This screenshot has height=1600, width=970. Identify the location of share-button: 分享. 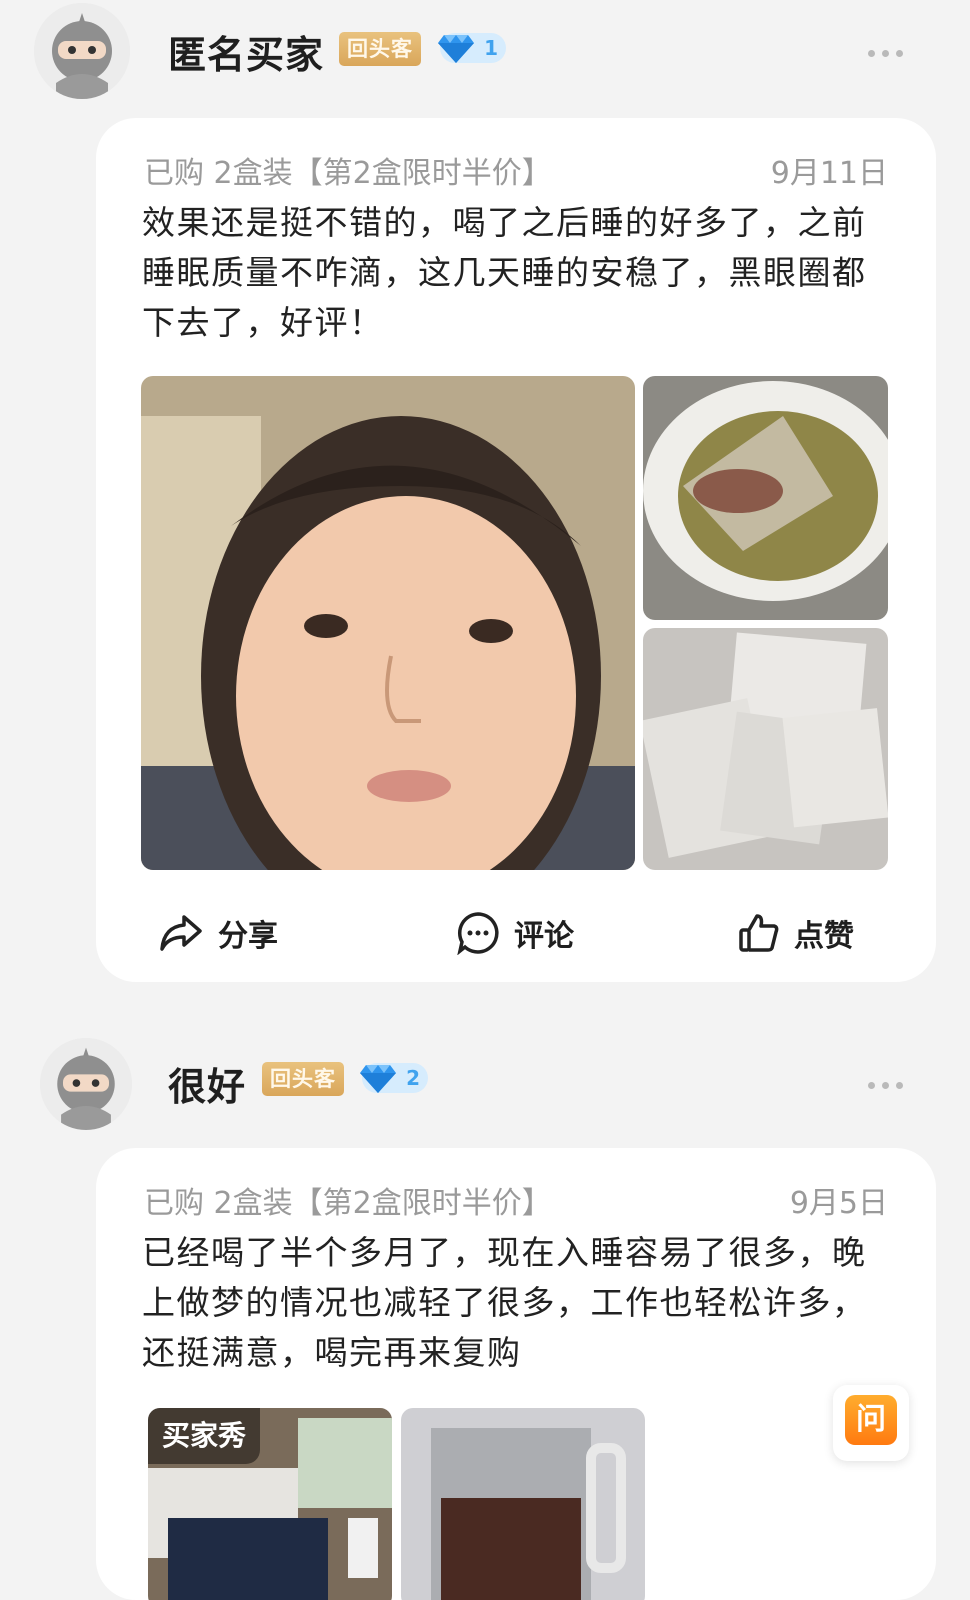
(218, 933).